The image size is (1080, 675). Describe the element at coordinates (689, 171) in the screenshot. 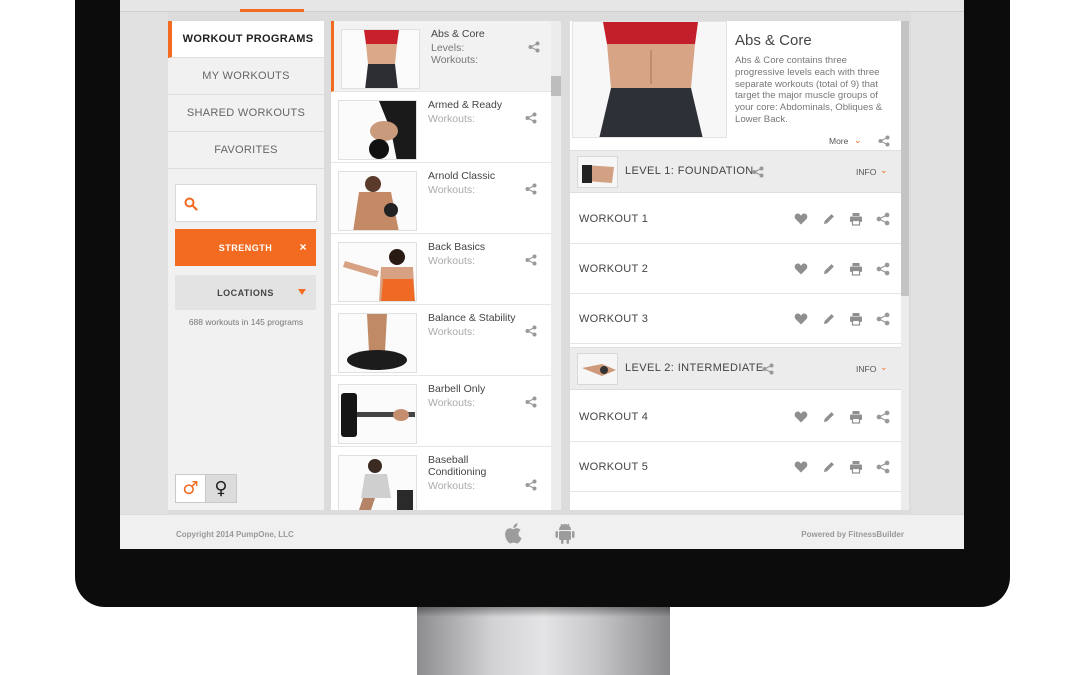

I see `level-title: LEVEL 1: FOUNDATION` at that location.